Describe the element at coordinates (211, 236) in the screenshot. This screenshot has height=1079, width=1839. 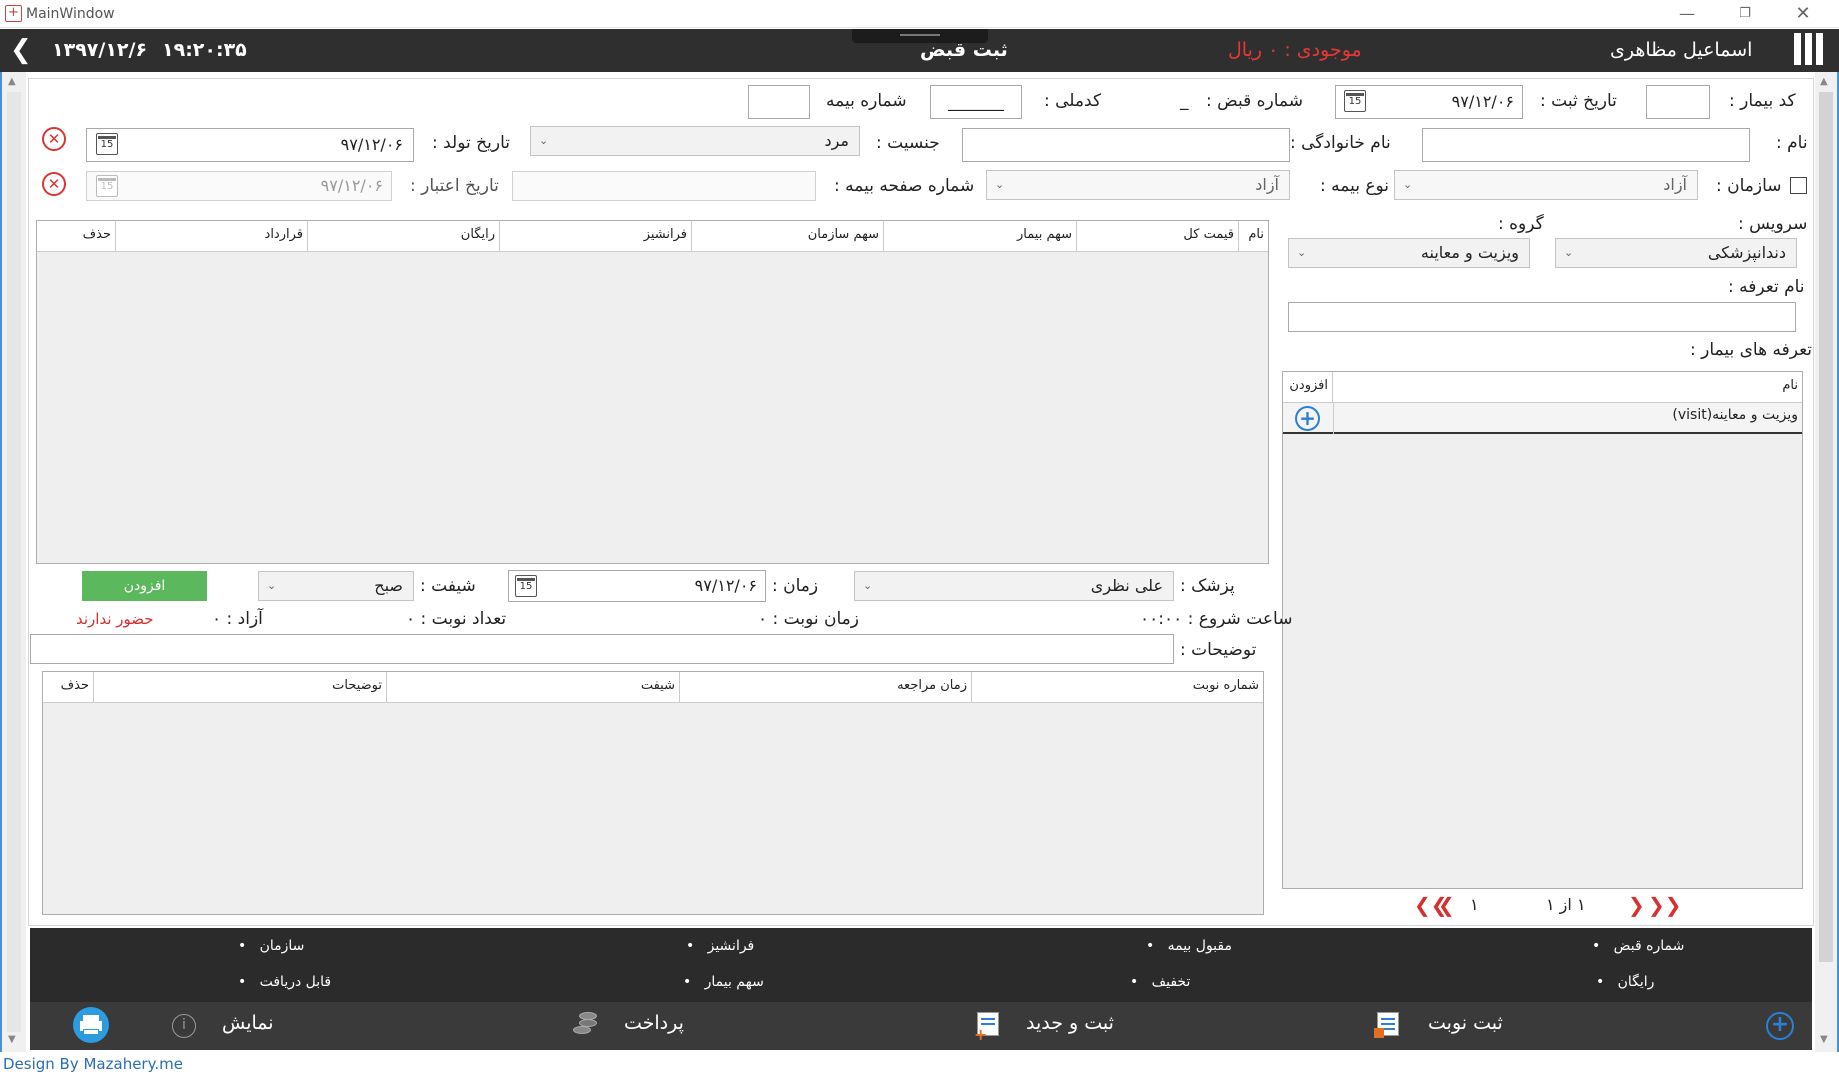
I see `column-header: قرارداد` at that location.